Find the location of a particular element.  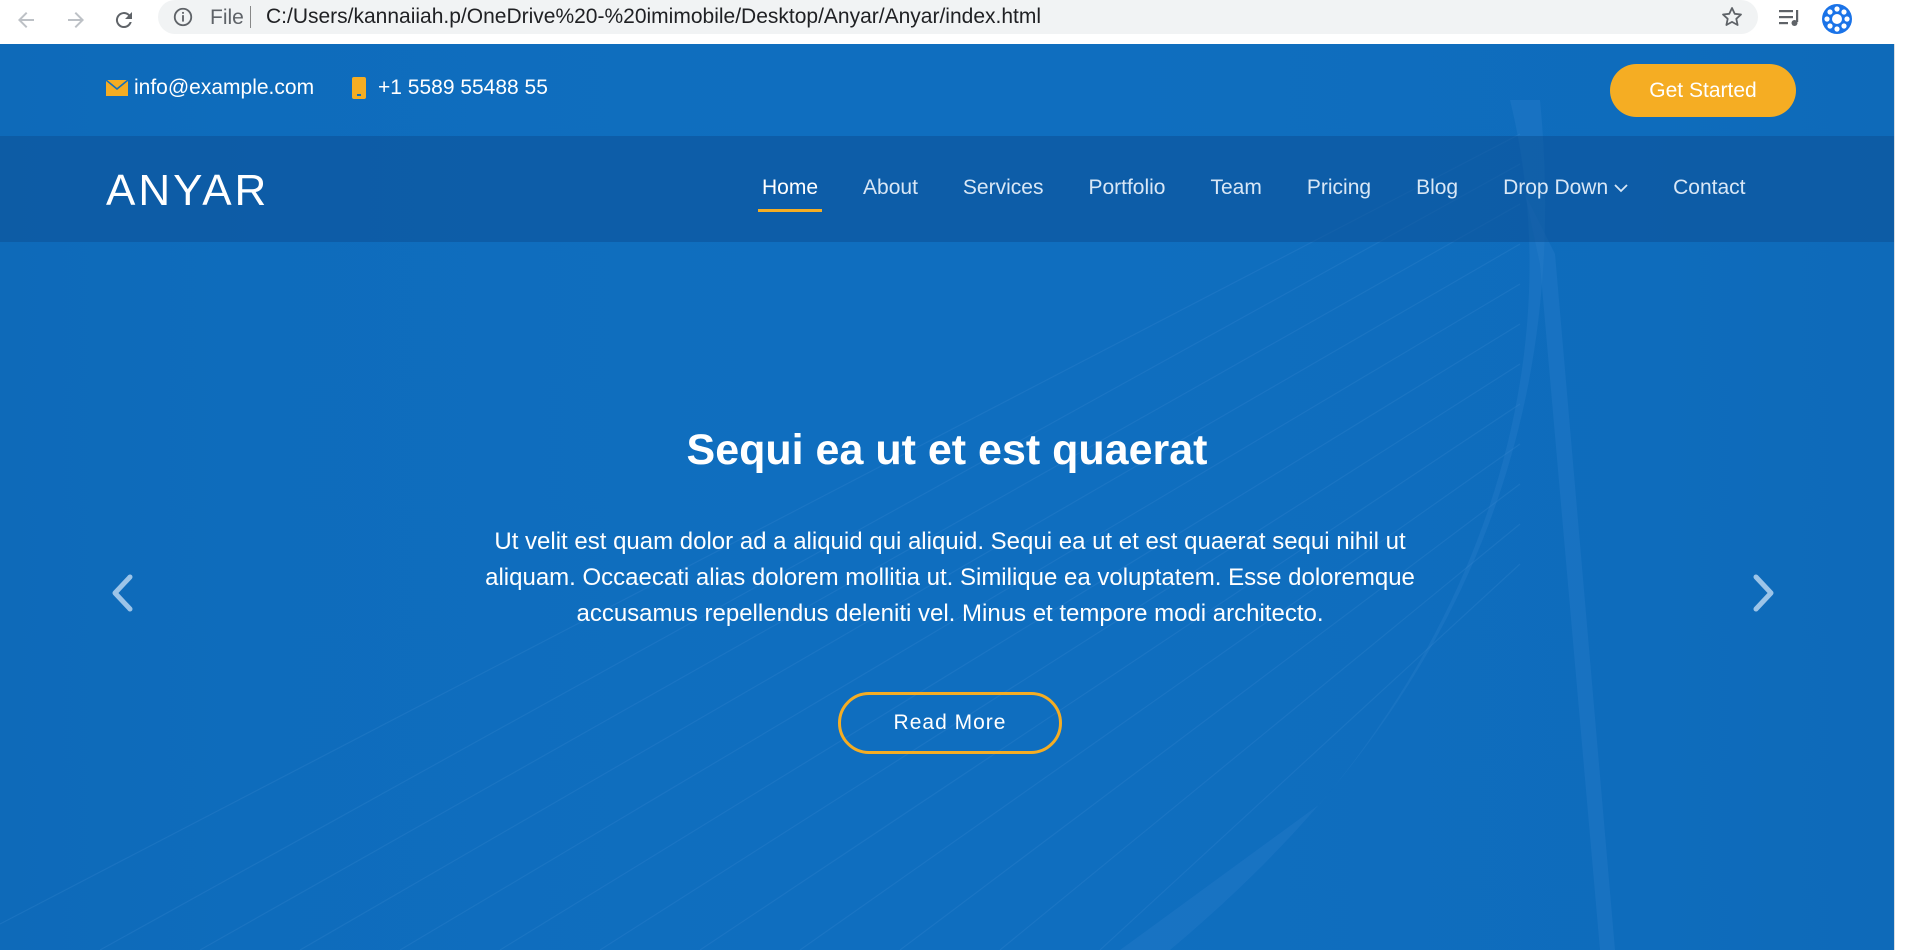

nav-dropdown: Drop Down is located at coordinates (1565, 188).